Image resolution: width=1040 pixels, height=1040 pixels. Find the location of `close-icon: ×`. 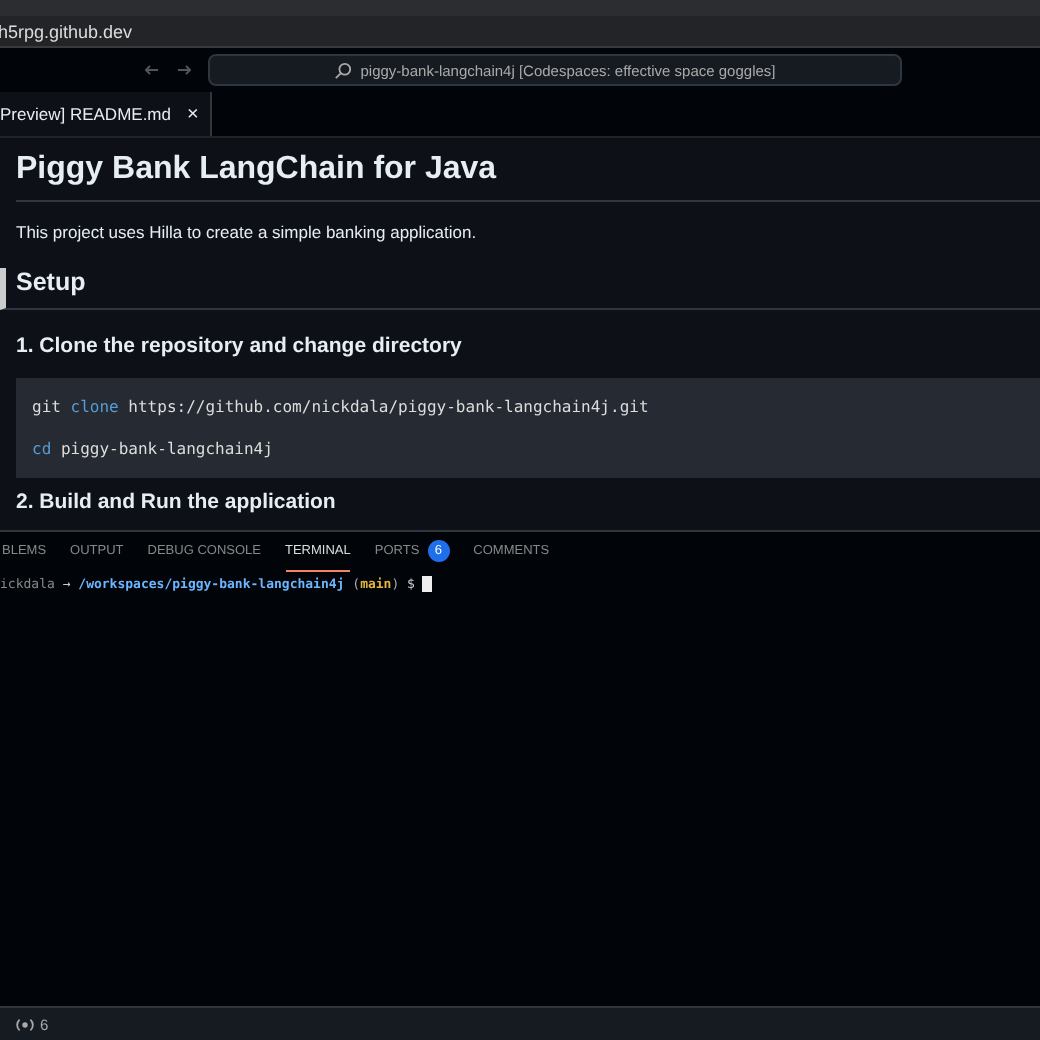

close-icon: × is located at coordinates (193, 114).